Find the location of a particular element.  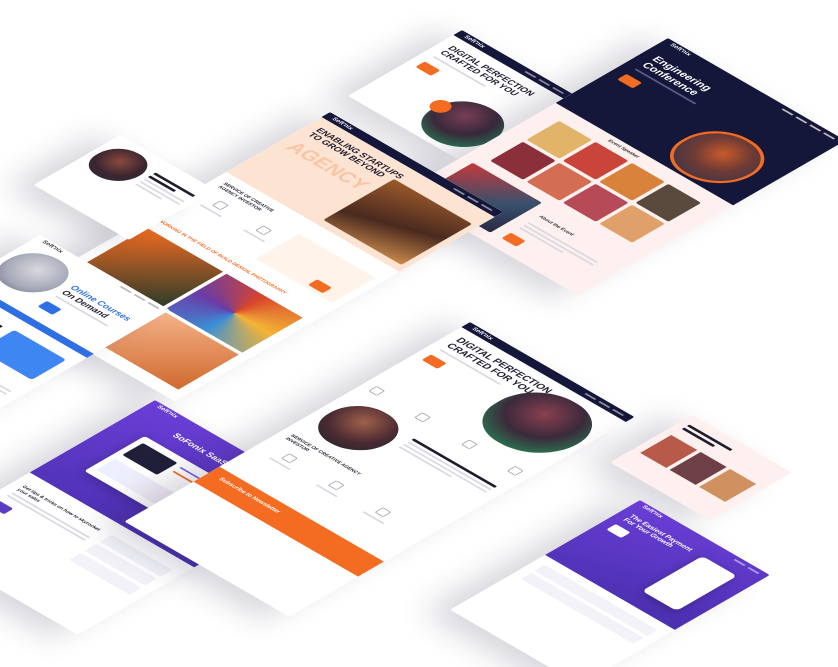

newsletter-heading: Subscribe to Newsletter is located at coordinates (249, 496).